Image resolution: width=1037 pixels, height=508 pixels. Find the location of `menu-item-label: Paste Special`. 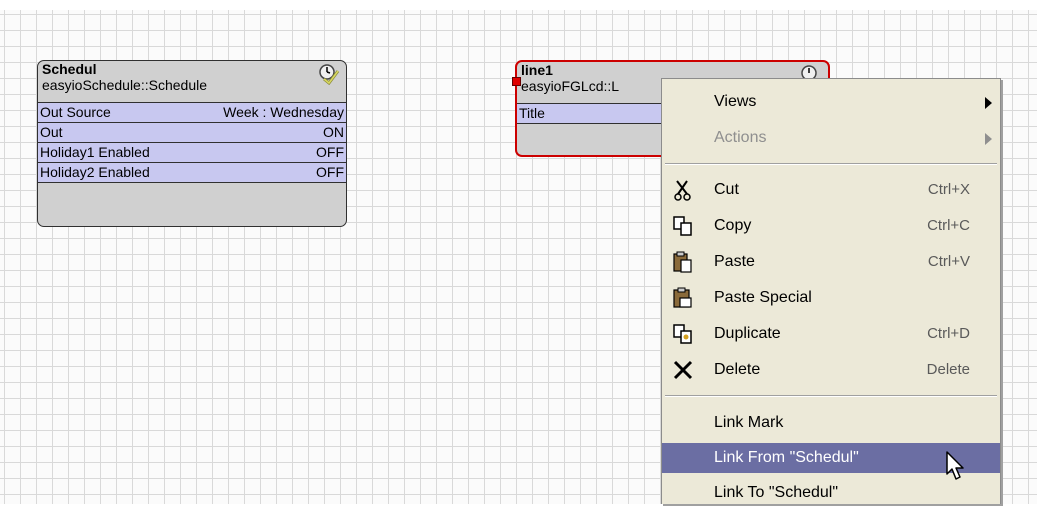

menu-item-label: Paste Special is located at coordinates (763, 297).